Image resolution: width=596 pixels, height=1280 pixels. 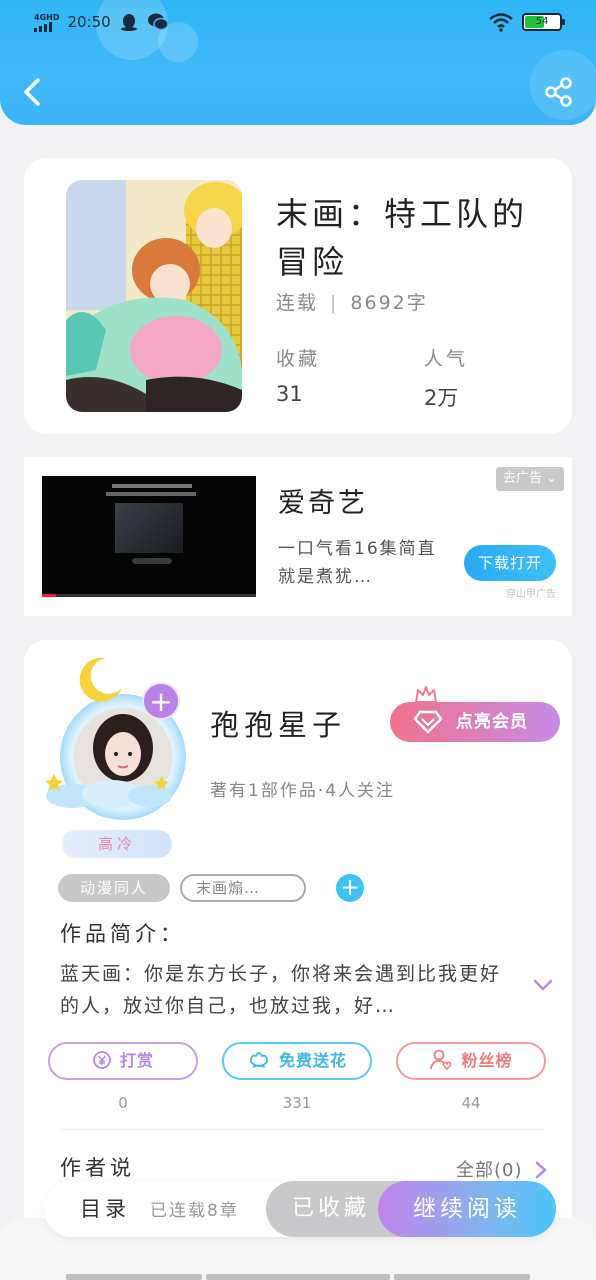 What do you see at coordinates (446, 359) in the screenshot?
I see `stat-popularity-label: 人气` at bounding box center [446, 359].